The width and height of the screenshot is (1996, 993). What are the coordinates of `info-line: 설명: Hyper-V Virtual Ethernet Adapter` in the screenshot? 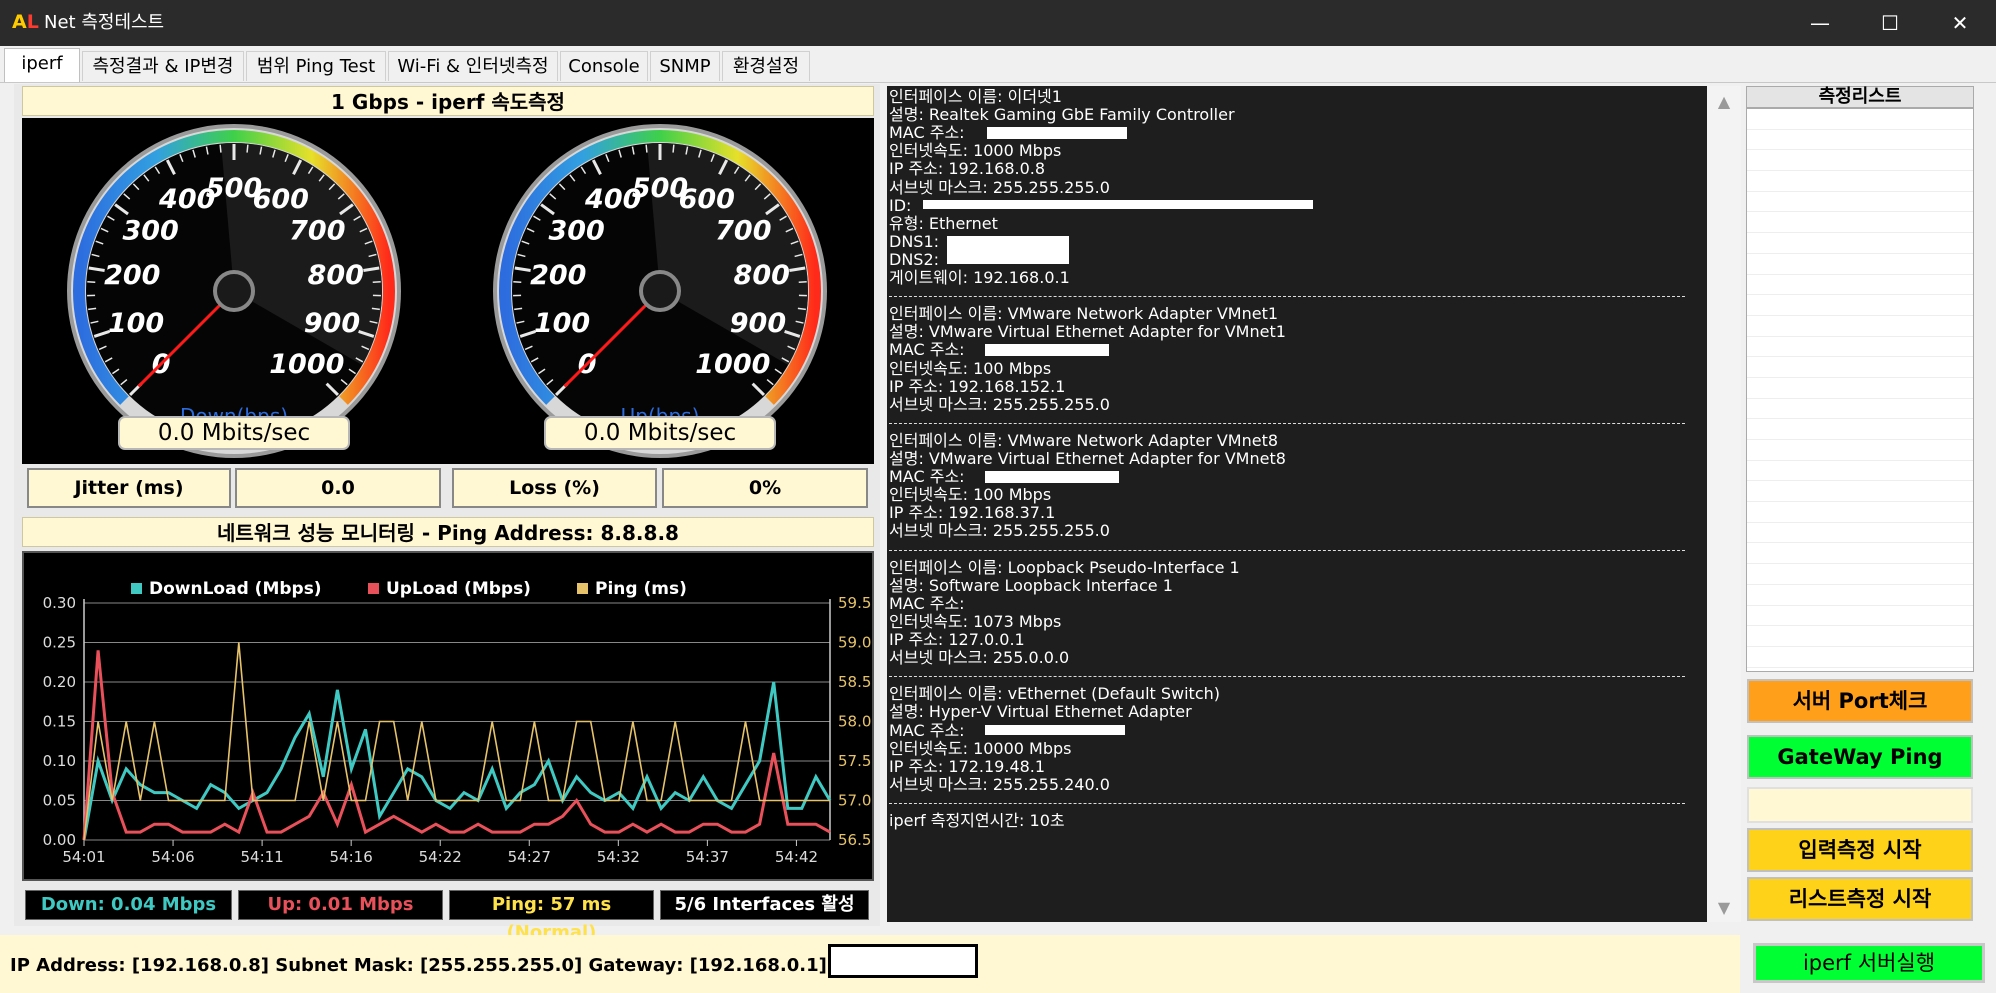 It's located at (1040, 712).